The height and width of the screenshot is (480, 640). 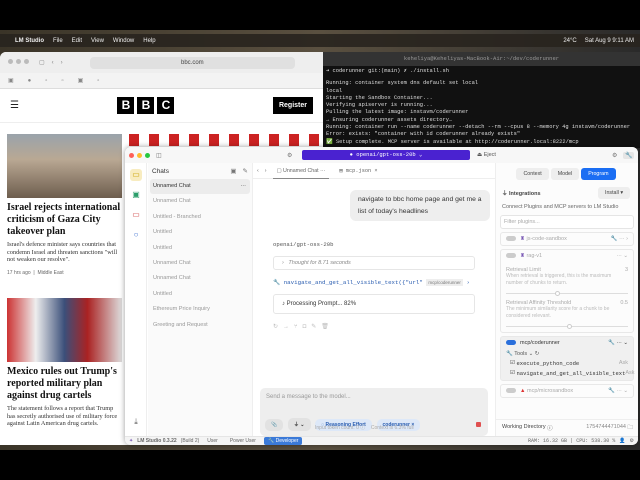 What do you see at coordinates (567, 239) in the screenshot?
I see `plugin-js-code-sandbox: ♜ js-code-sandbox 🔧 ··· ›` at bounding box center [567, 239].